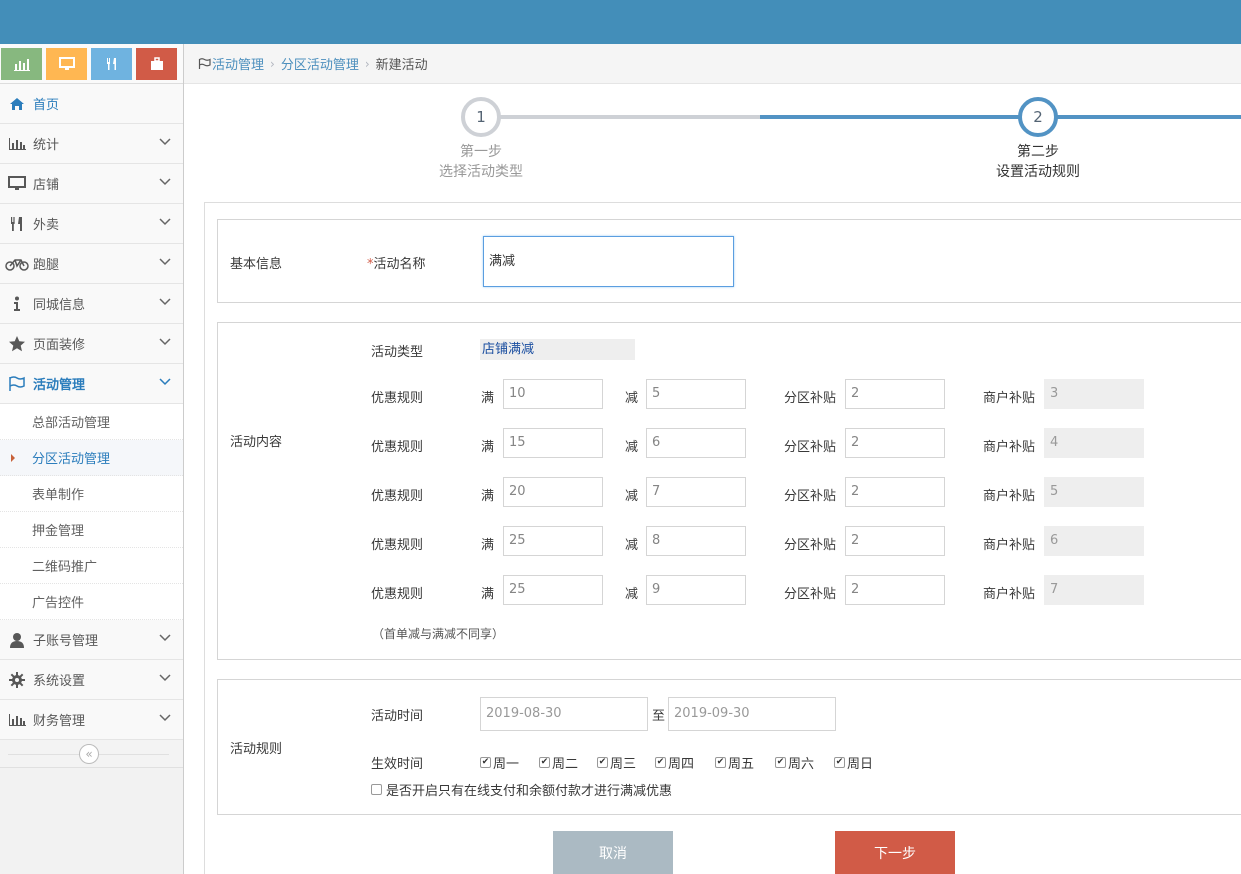  Describe the element at coordinates (608, 261) in the screenshot. I see `activity-name-input: 满减` at that location.